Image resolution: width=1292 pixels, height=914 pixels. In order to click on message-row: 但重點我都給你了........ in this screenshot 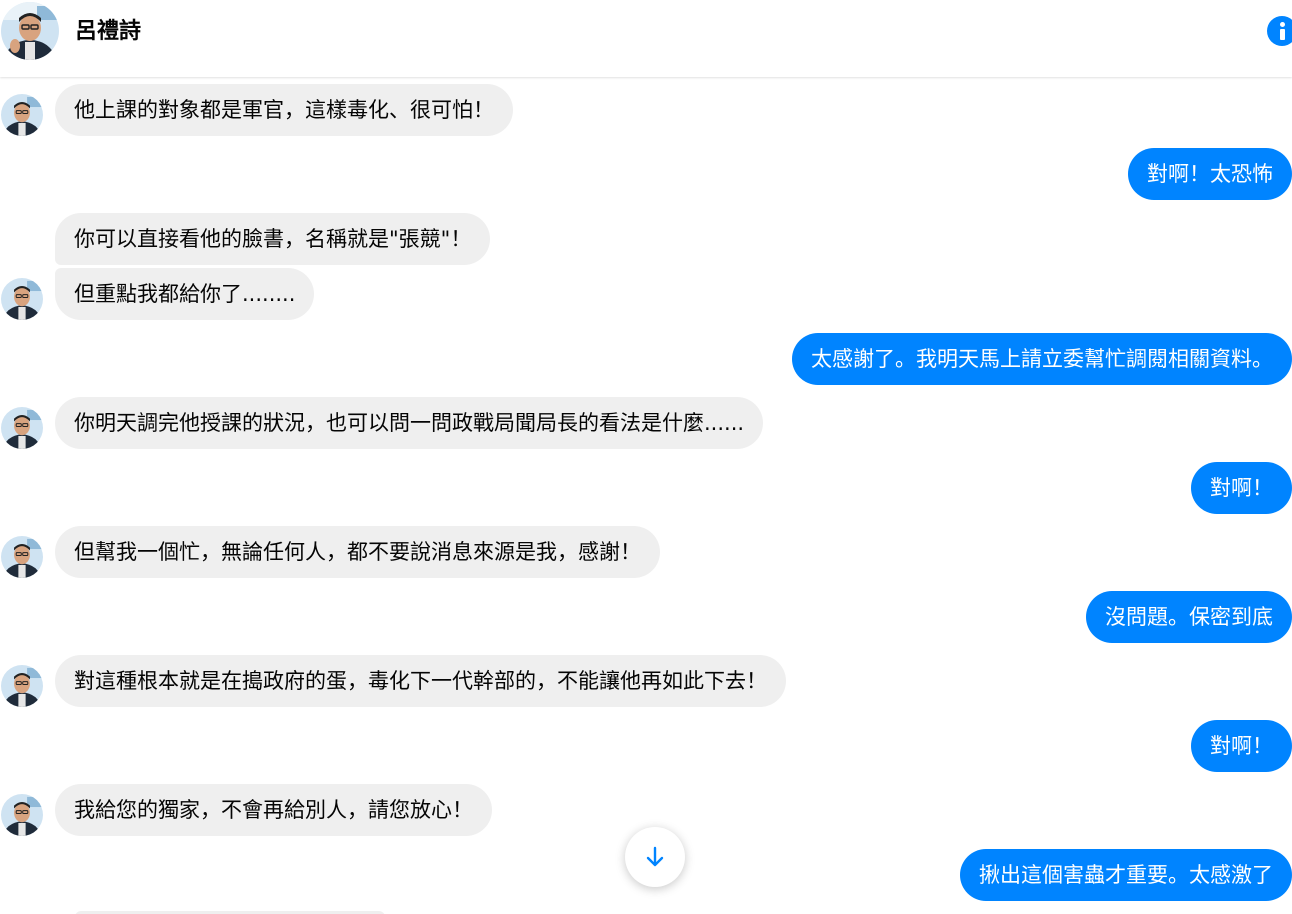, I will do `click(646, 294)`.